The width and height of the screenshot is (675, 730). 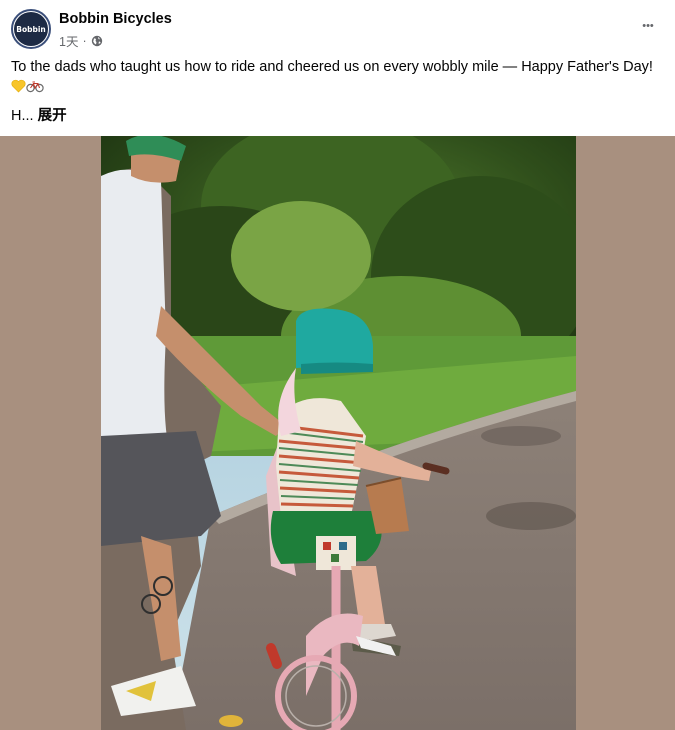 I want to click on page-name-link: Bobbin Bicycles, so click(x=115, y=19).